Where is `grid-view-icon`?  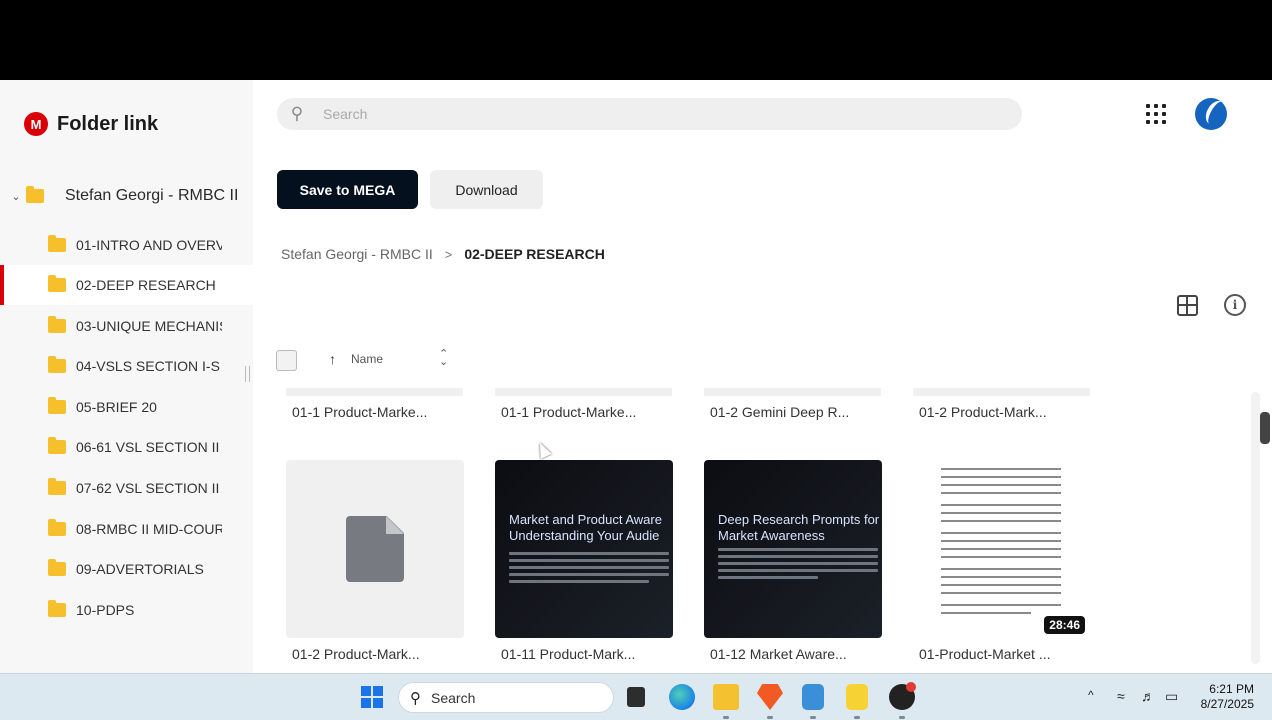
grid-view-icon is located at coordinates (1187, 305).